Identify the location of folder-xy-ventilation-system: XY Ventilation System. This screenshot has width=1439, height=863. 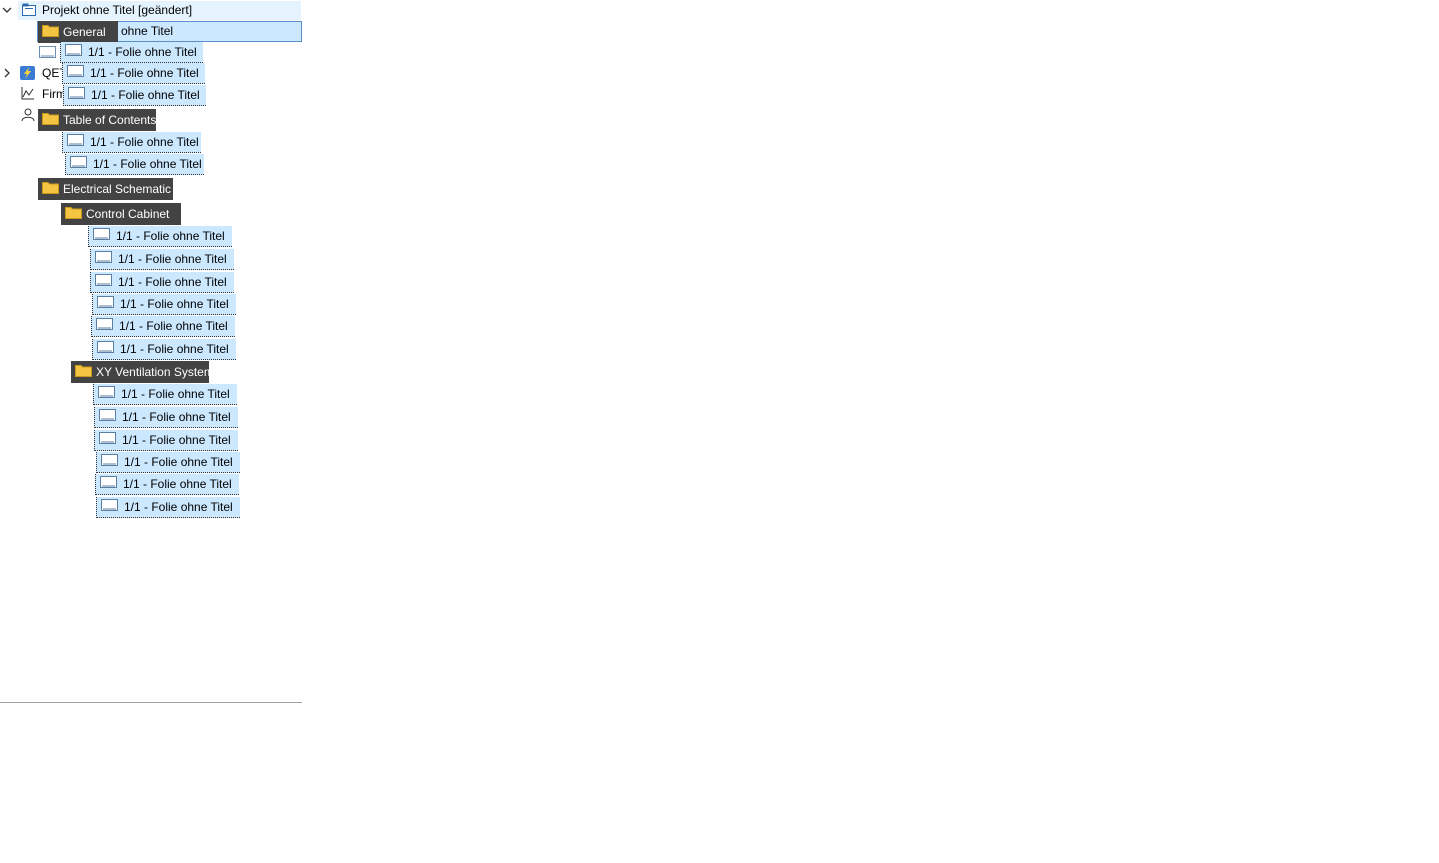
(142, 372).